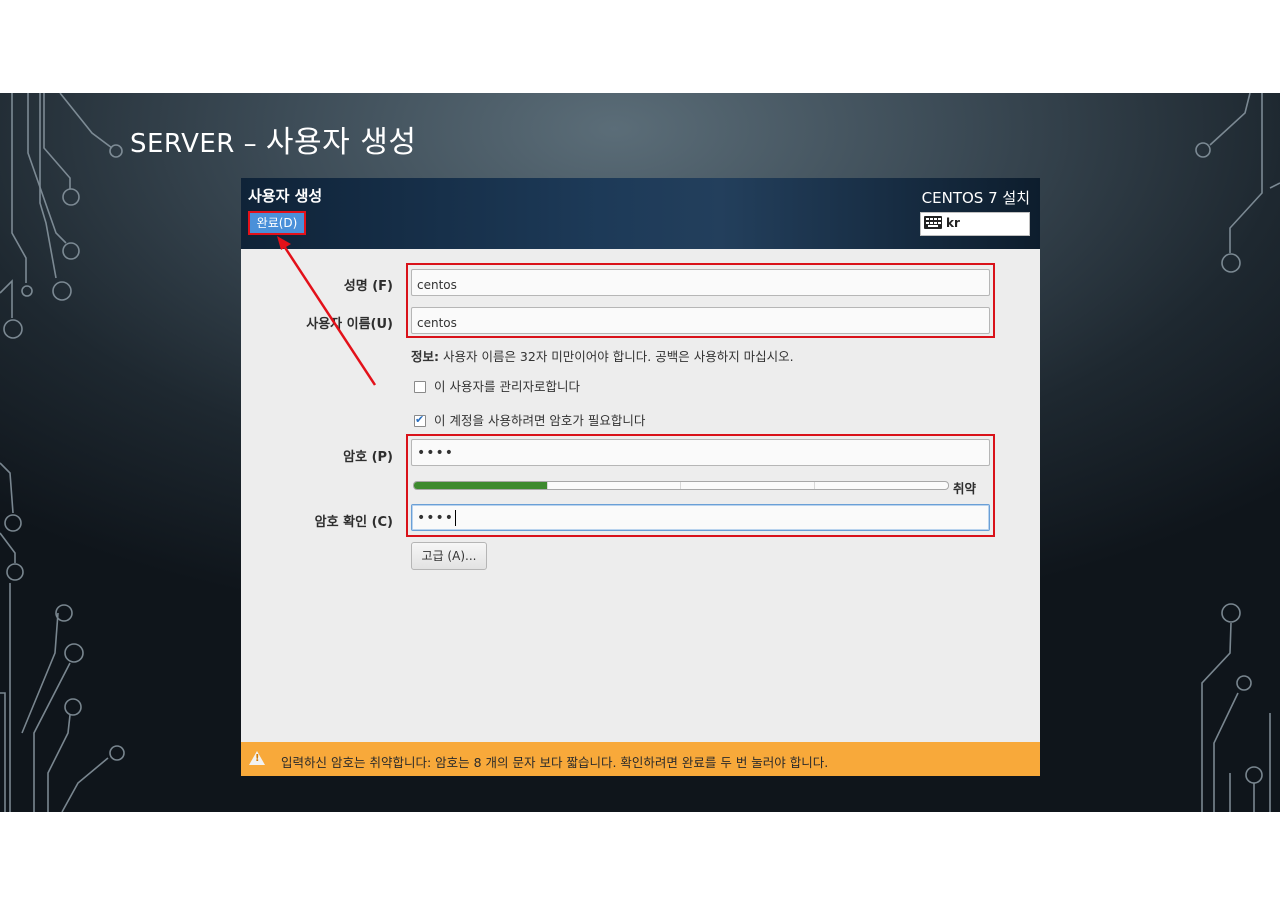 The width and height of the screenshot is (1280, 905). What do you see at coordinates (975, 224) in the screenshot?
I see `keyboard-layout-indicator: kr` at bounding box center [975, 224].